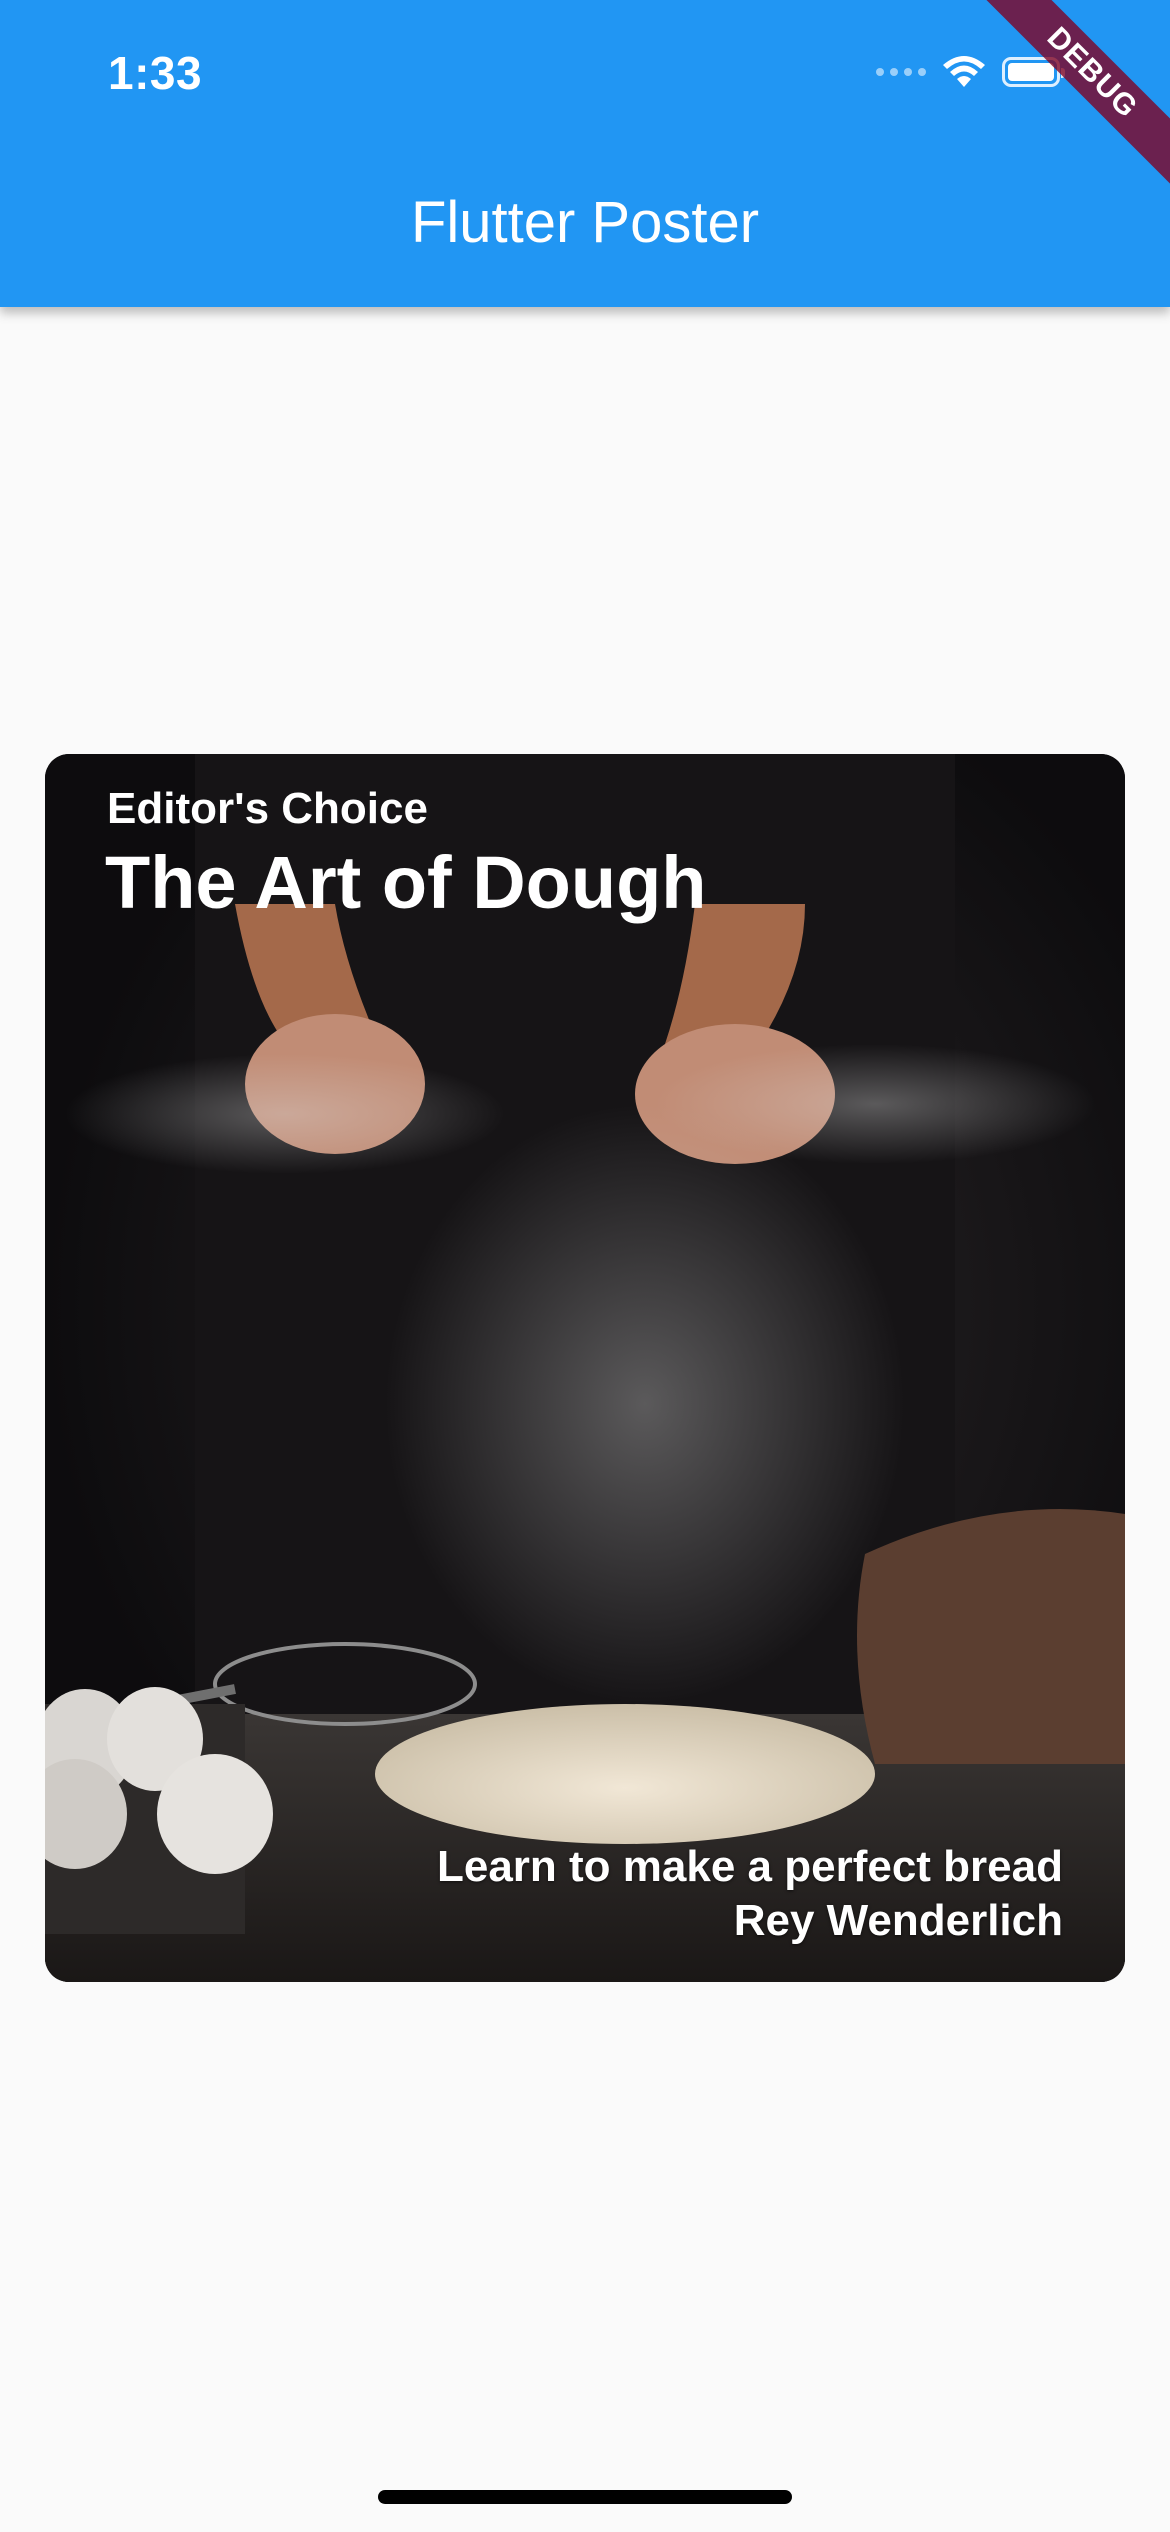 The height and width of the screenshot is (2532, 1170). What do you see at coordinates (585, 153) in the screenshot?
I see `app-bar: 1:33 Flutter Poster` at bounding box center [585, 153].